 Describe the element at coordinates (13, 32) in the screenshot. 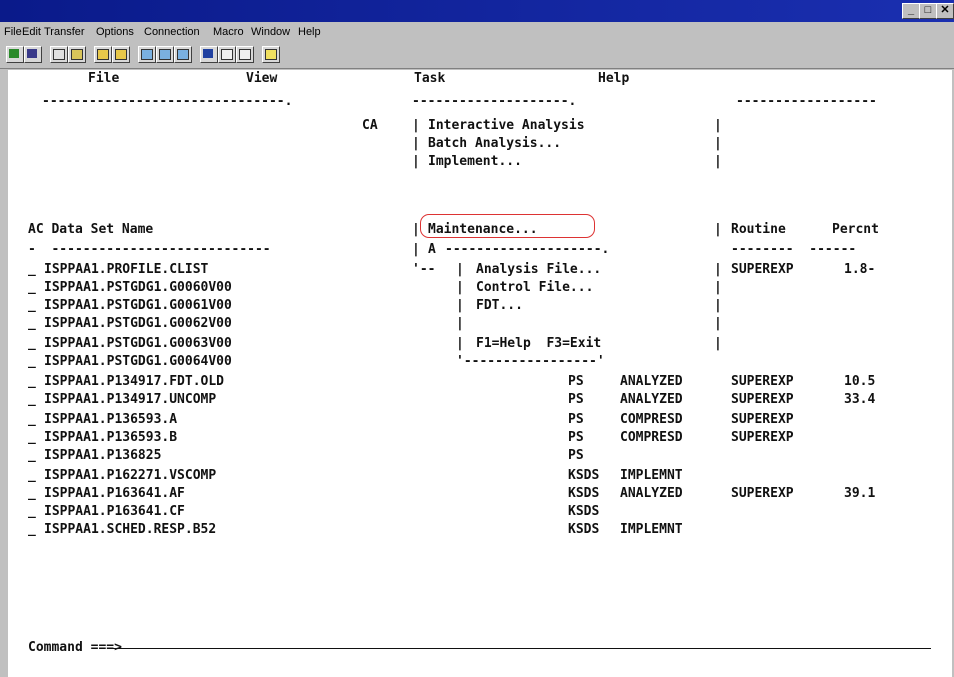

I see `menu-file: File` at that location.